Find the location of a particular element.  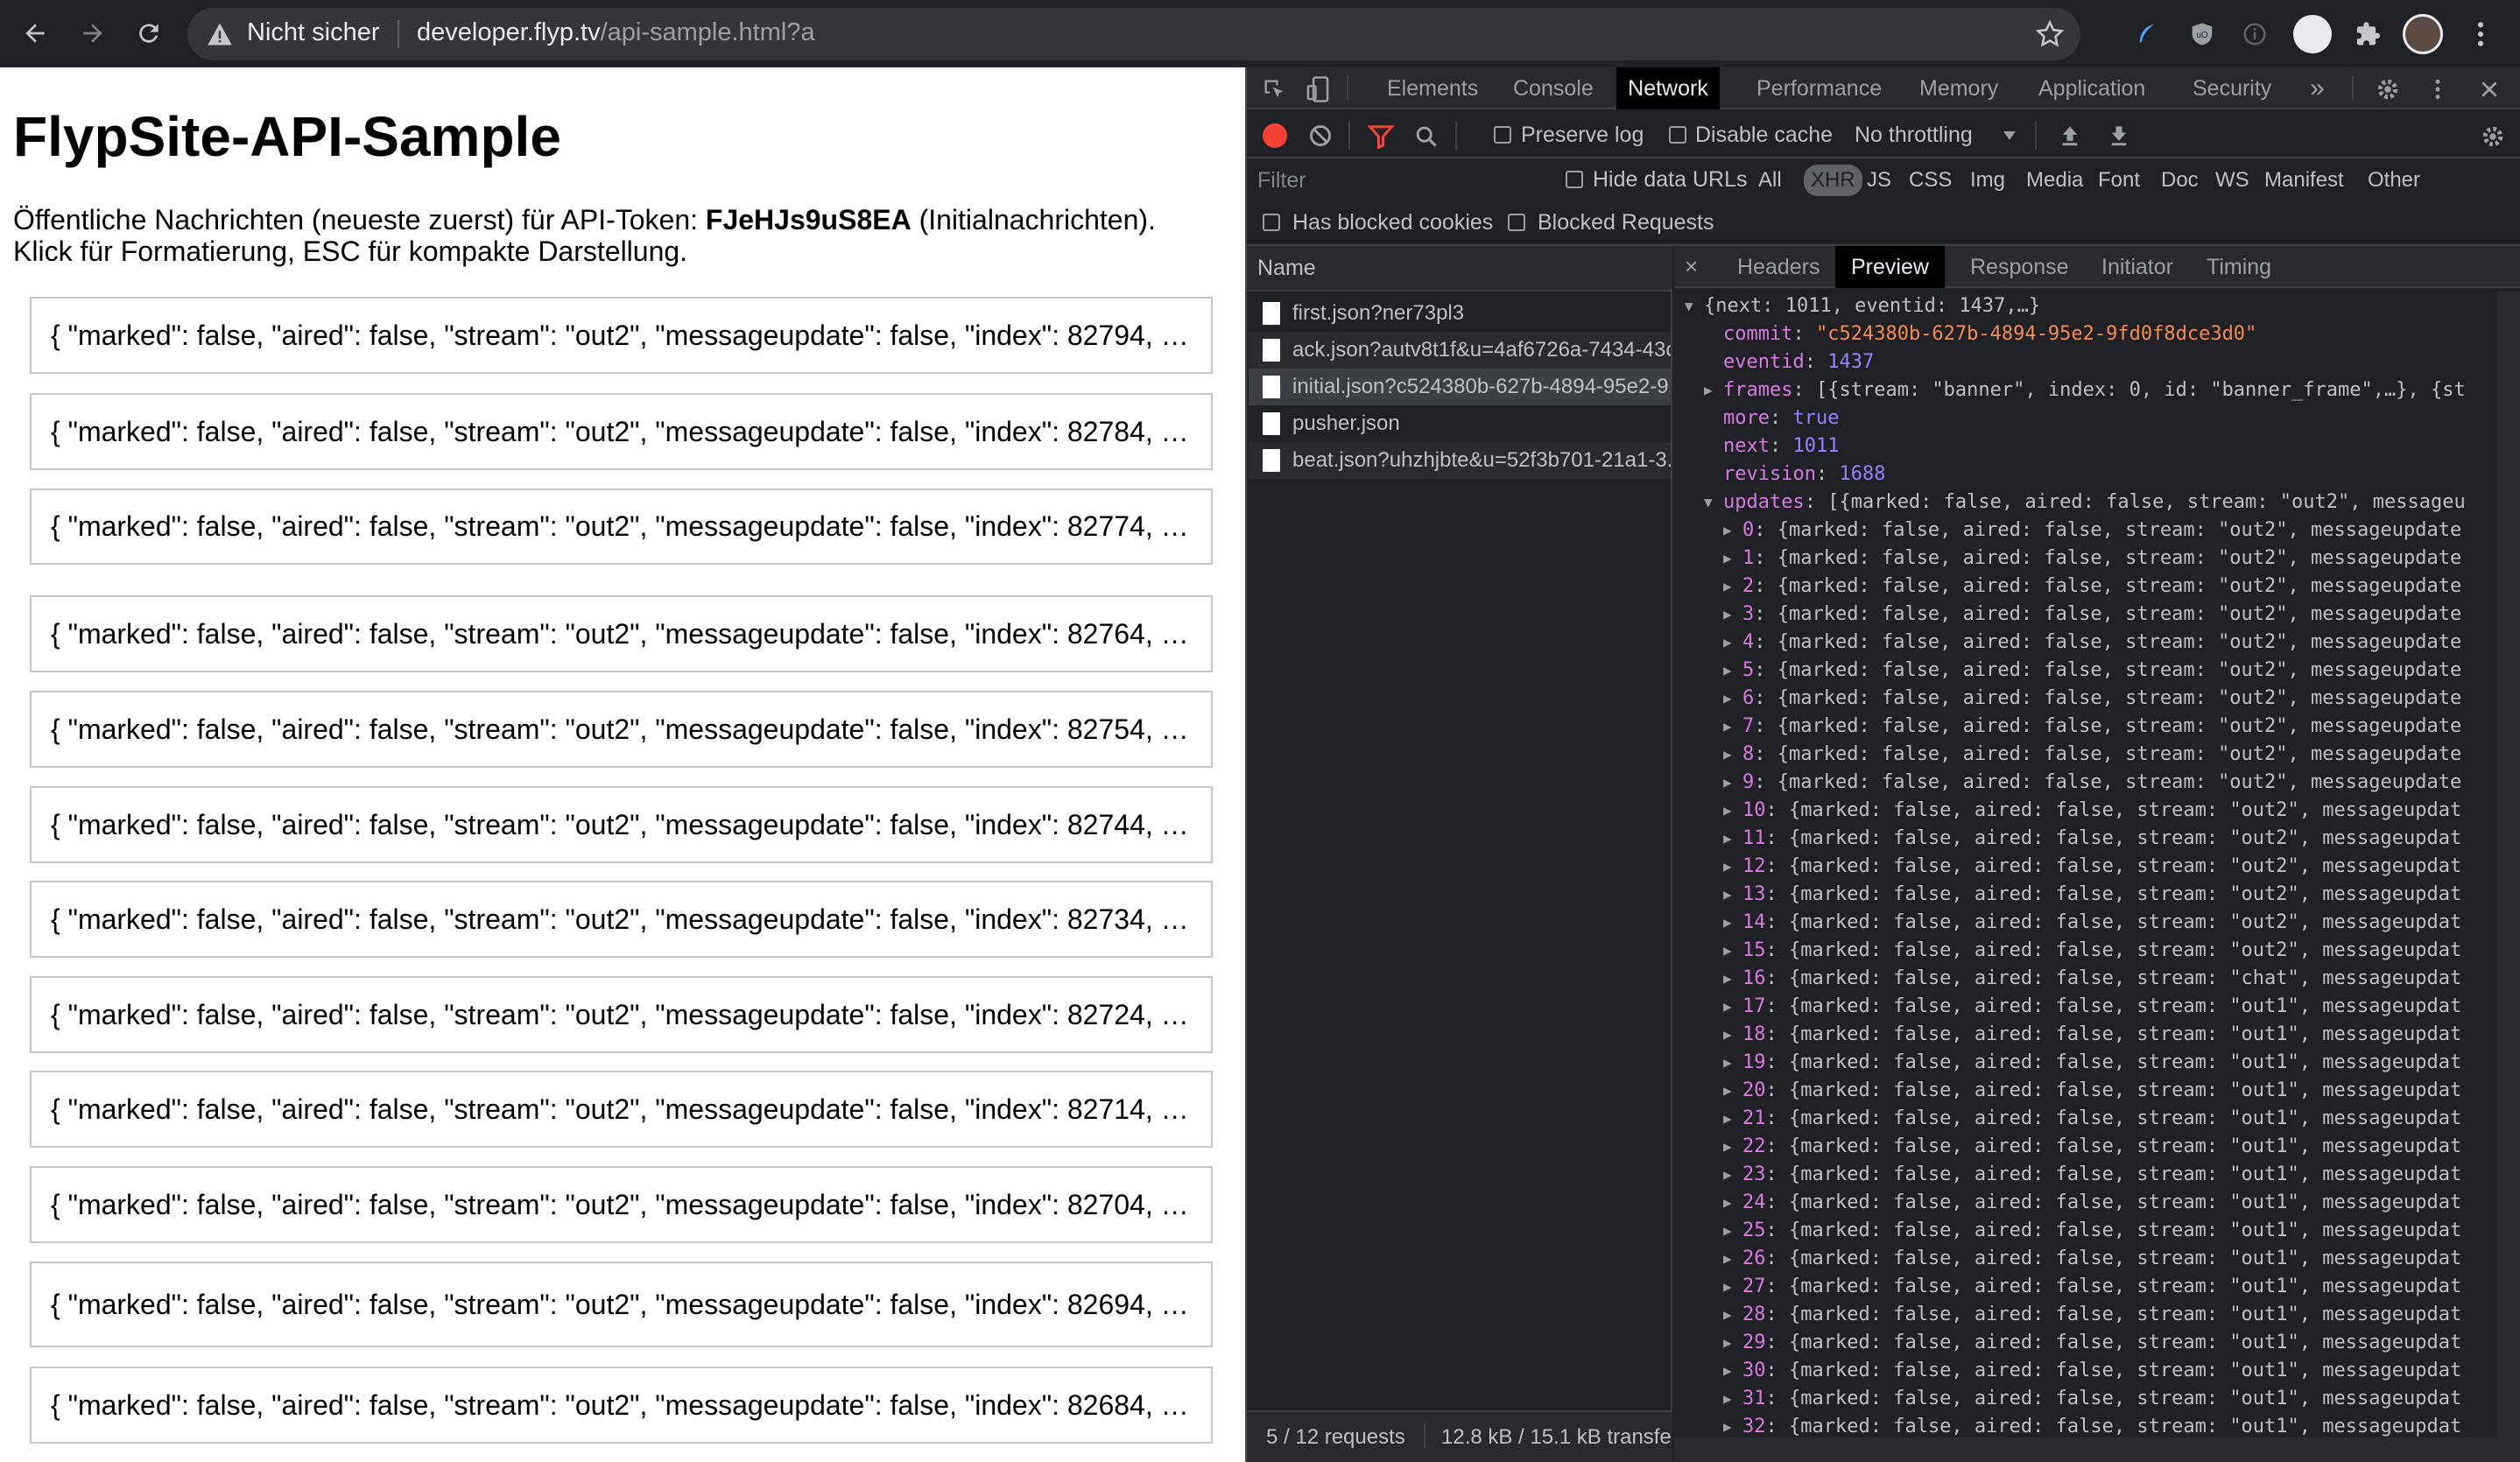

detail-tab-headers: Headers is located at coordinates (1778, 267).